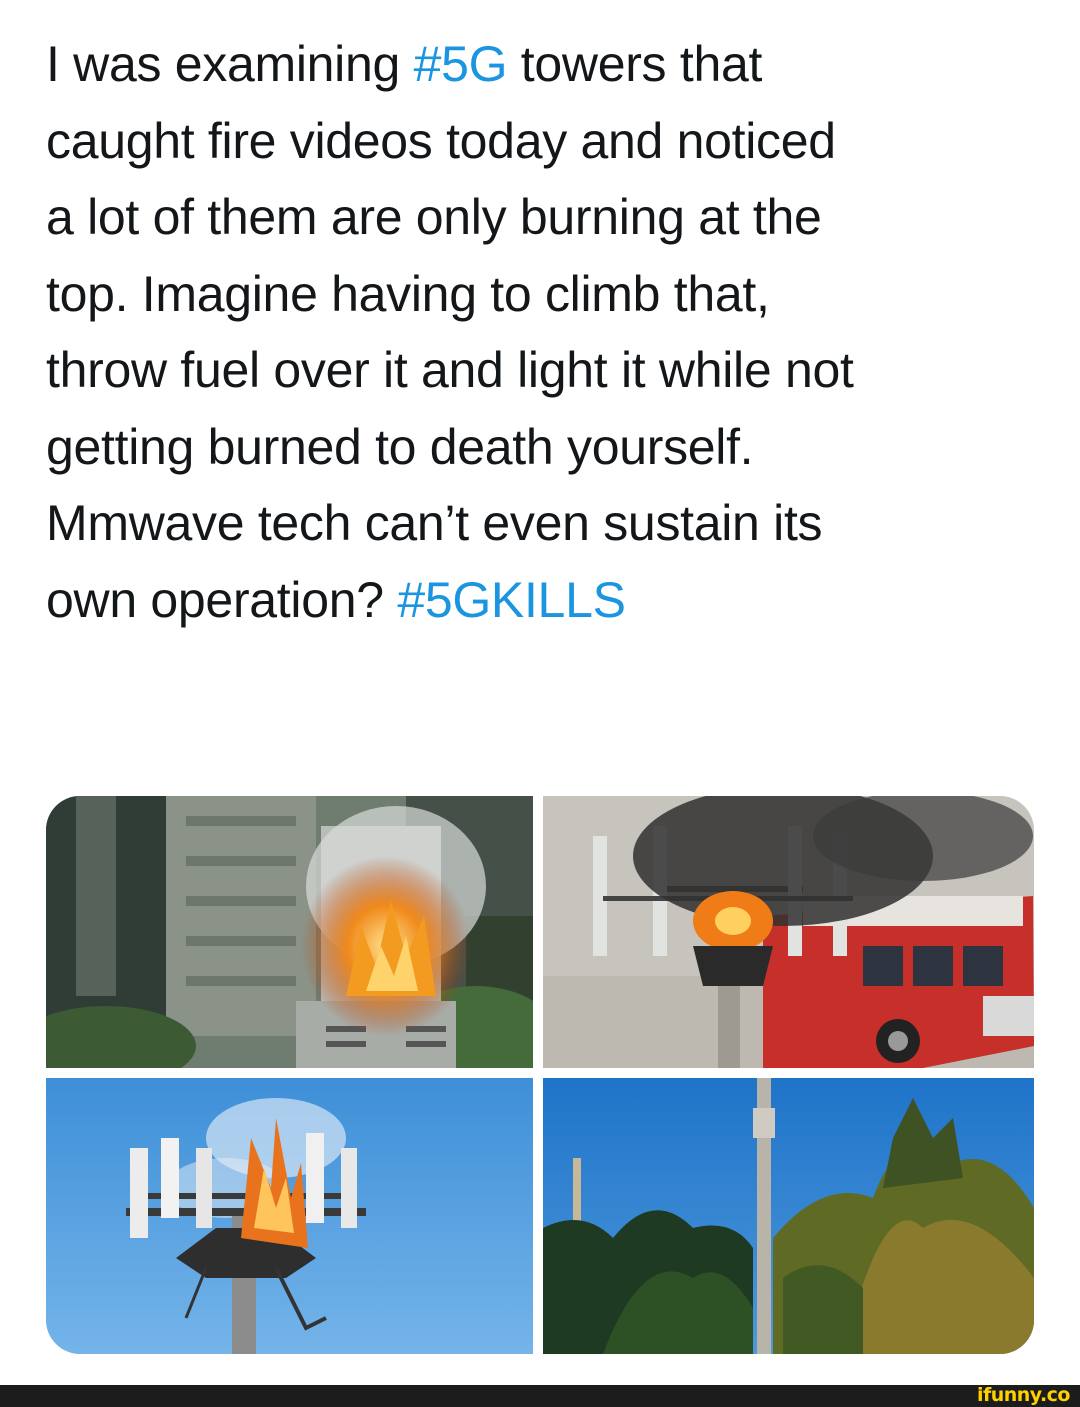 This screenshot has width=1080, height=1407. I want to click on photo-burning-rooftop-antenna, so click(289, 932).